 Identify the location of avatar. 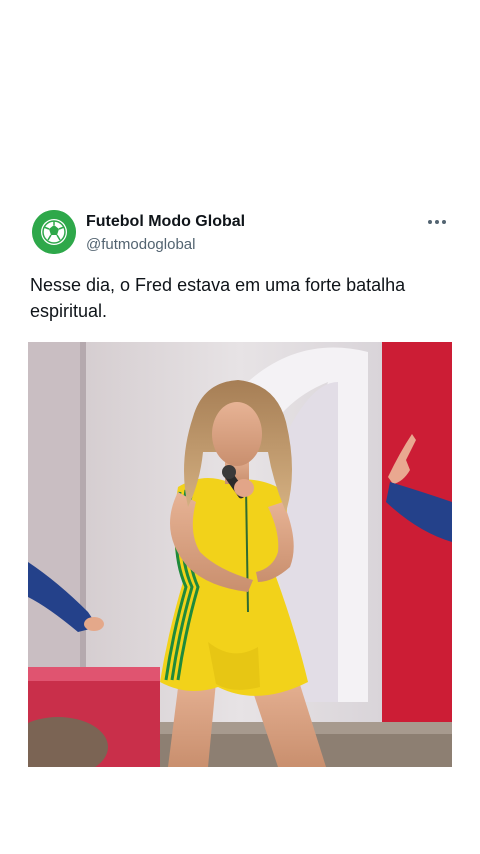
(54, 232).